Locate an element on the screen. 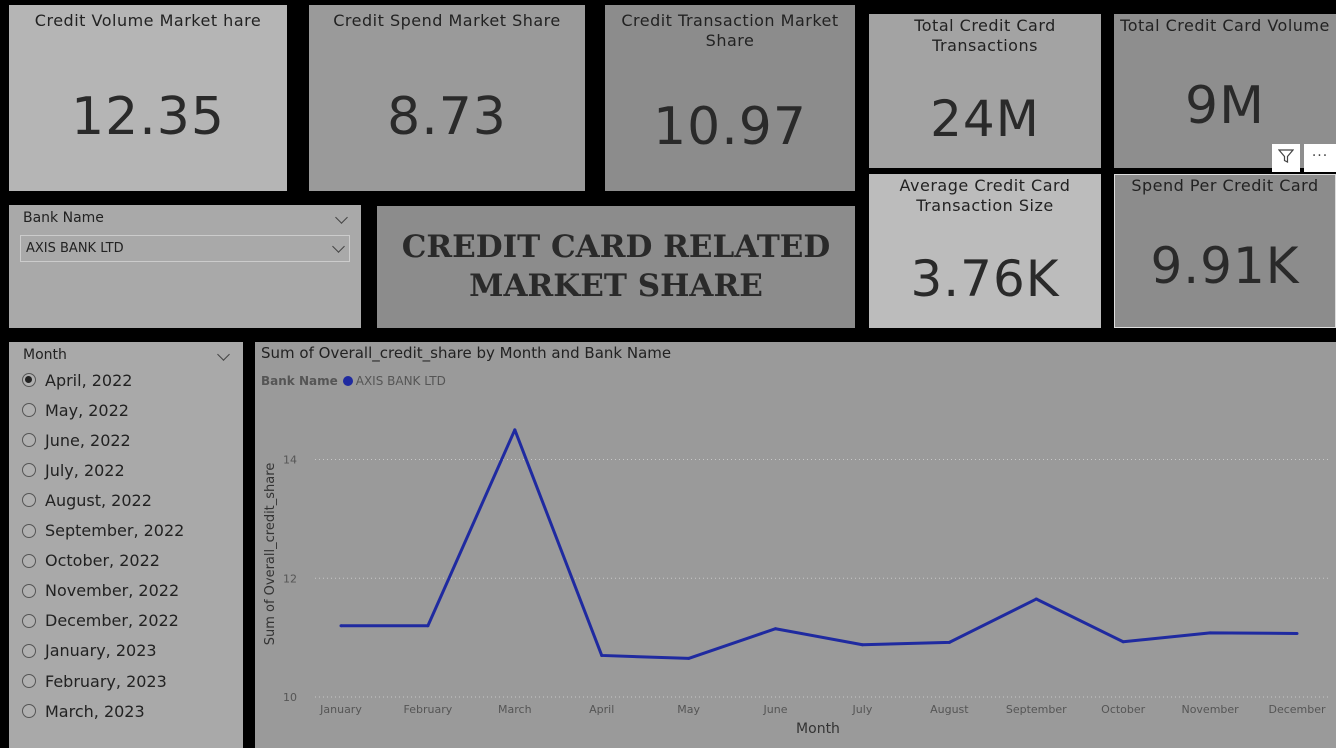 The height and width of the screenshot is (748, 1336). card-title: Average Credit Card Transaction Size is located at coordinates (985, 195).